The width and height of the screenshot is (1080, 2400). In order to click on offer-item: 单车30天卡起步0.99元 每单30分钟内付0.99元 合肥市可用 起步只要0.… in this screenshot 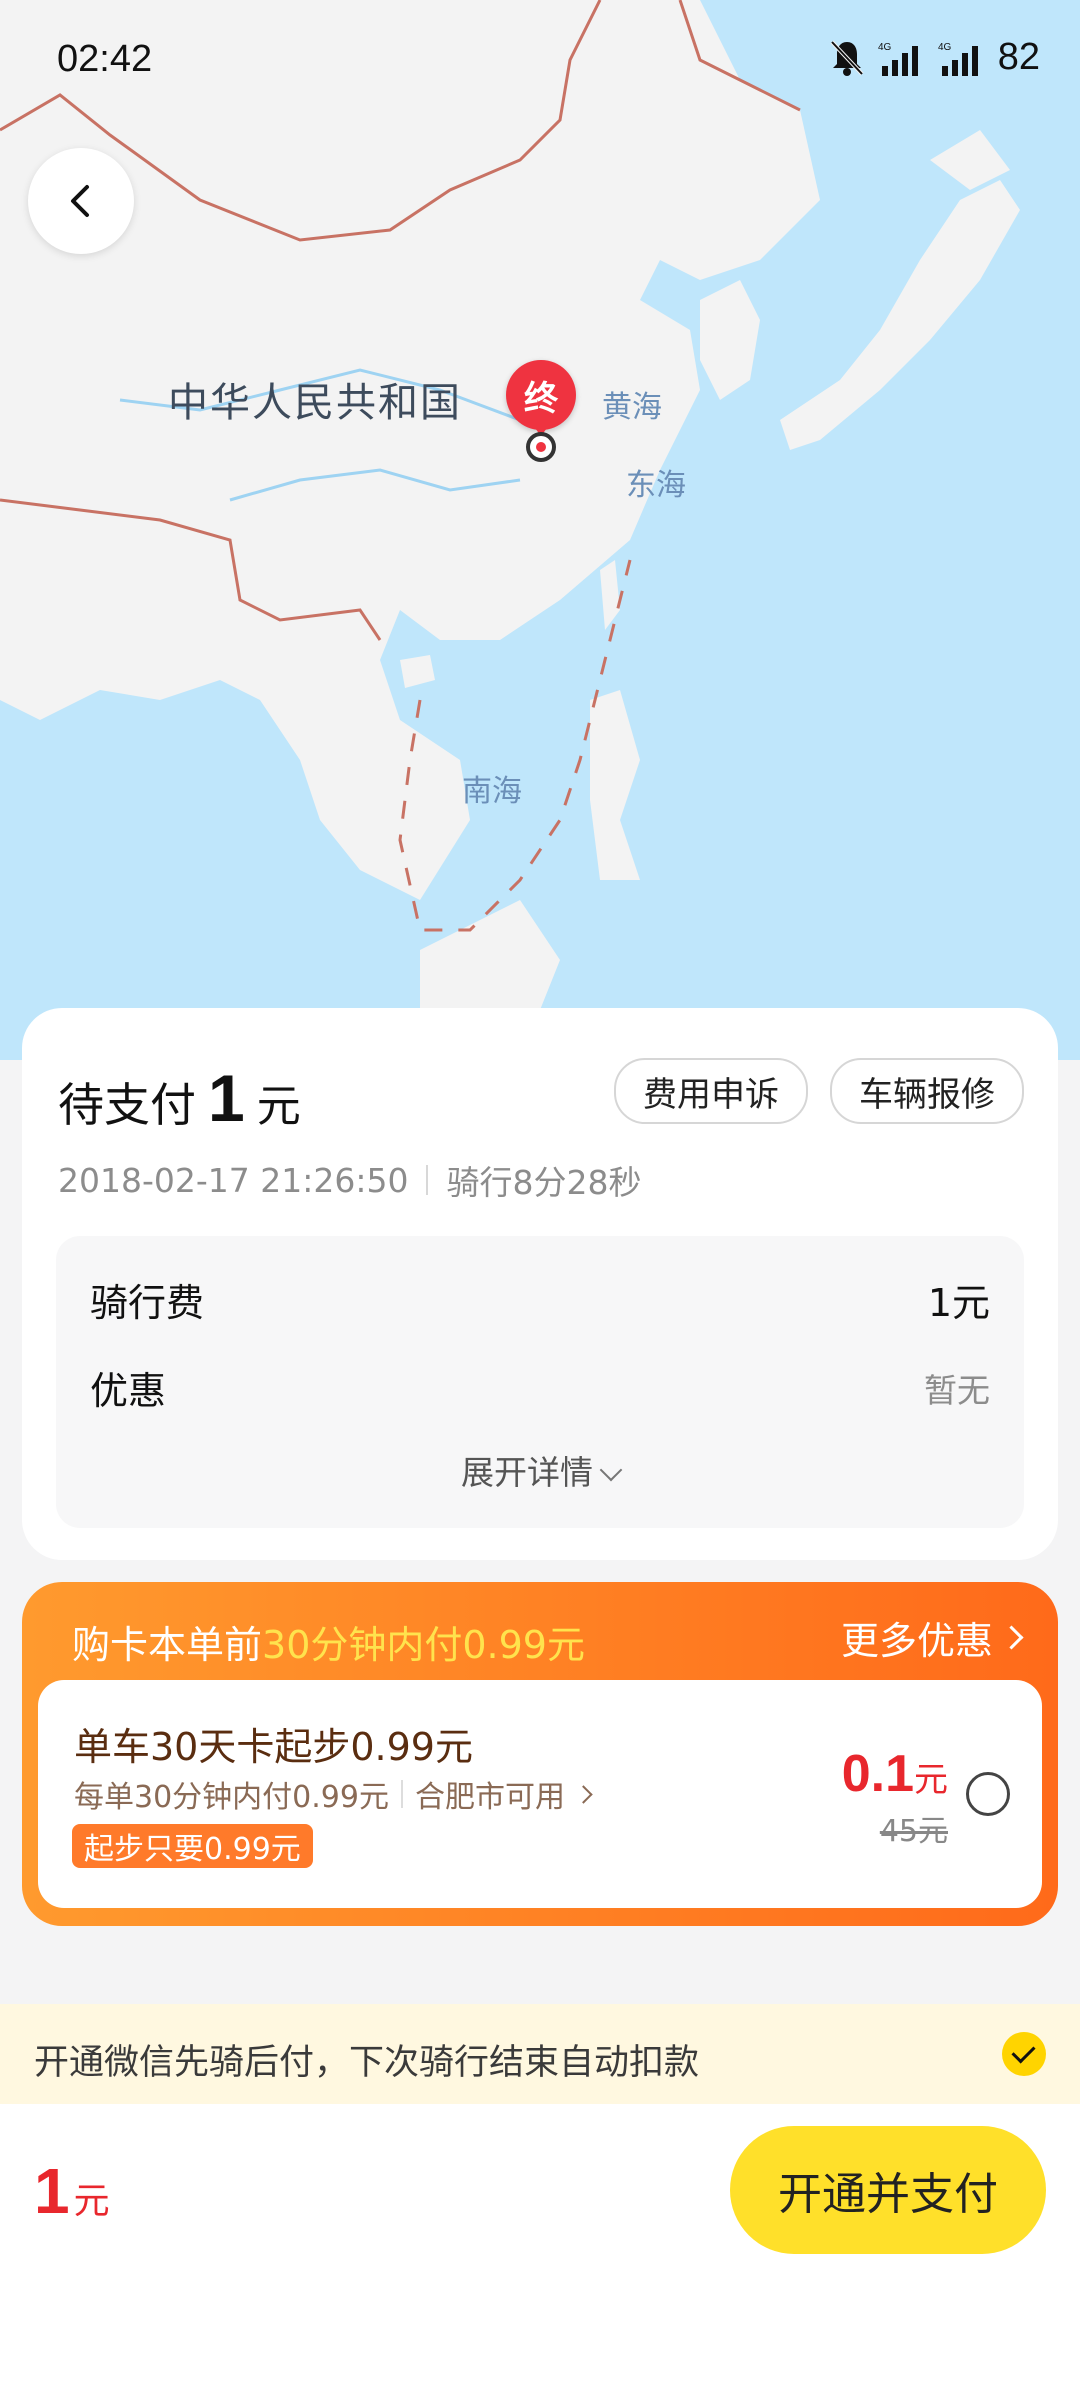, I will do `click(540, 1794)`.